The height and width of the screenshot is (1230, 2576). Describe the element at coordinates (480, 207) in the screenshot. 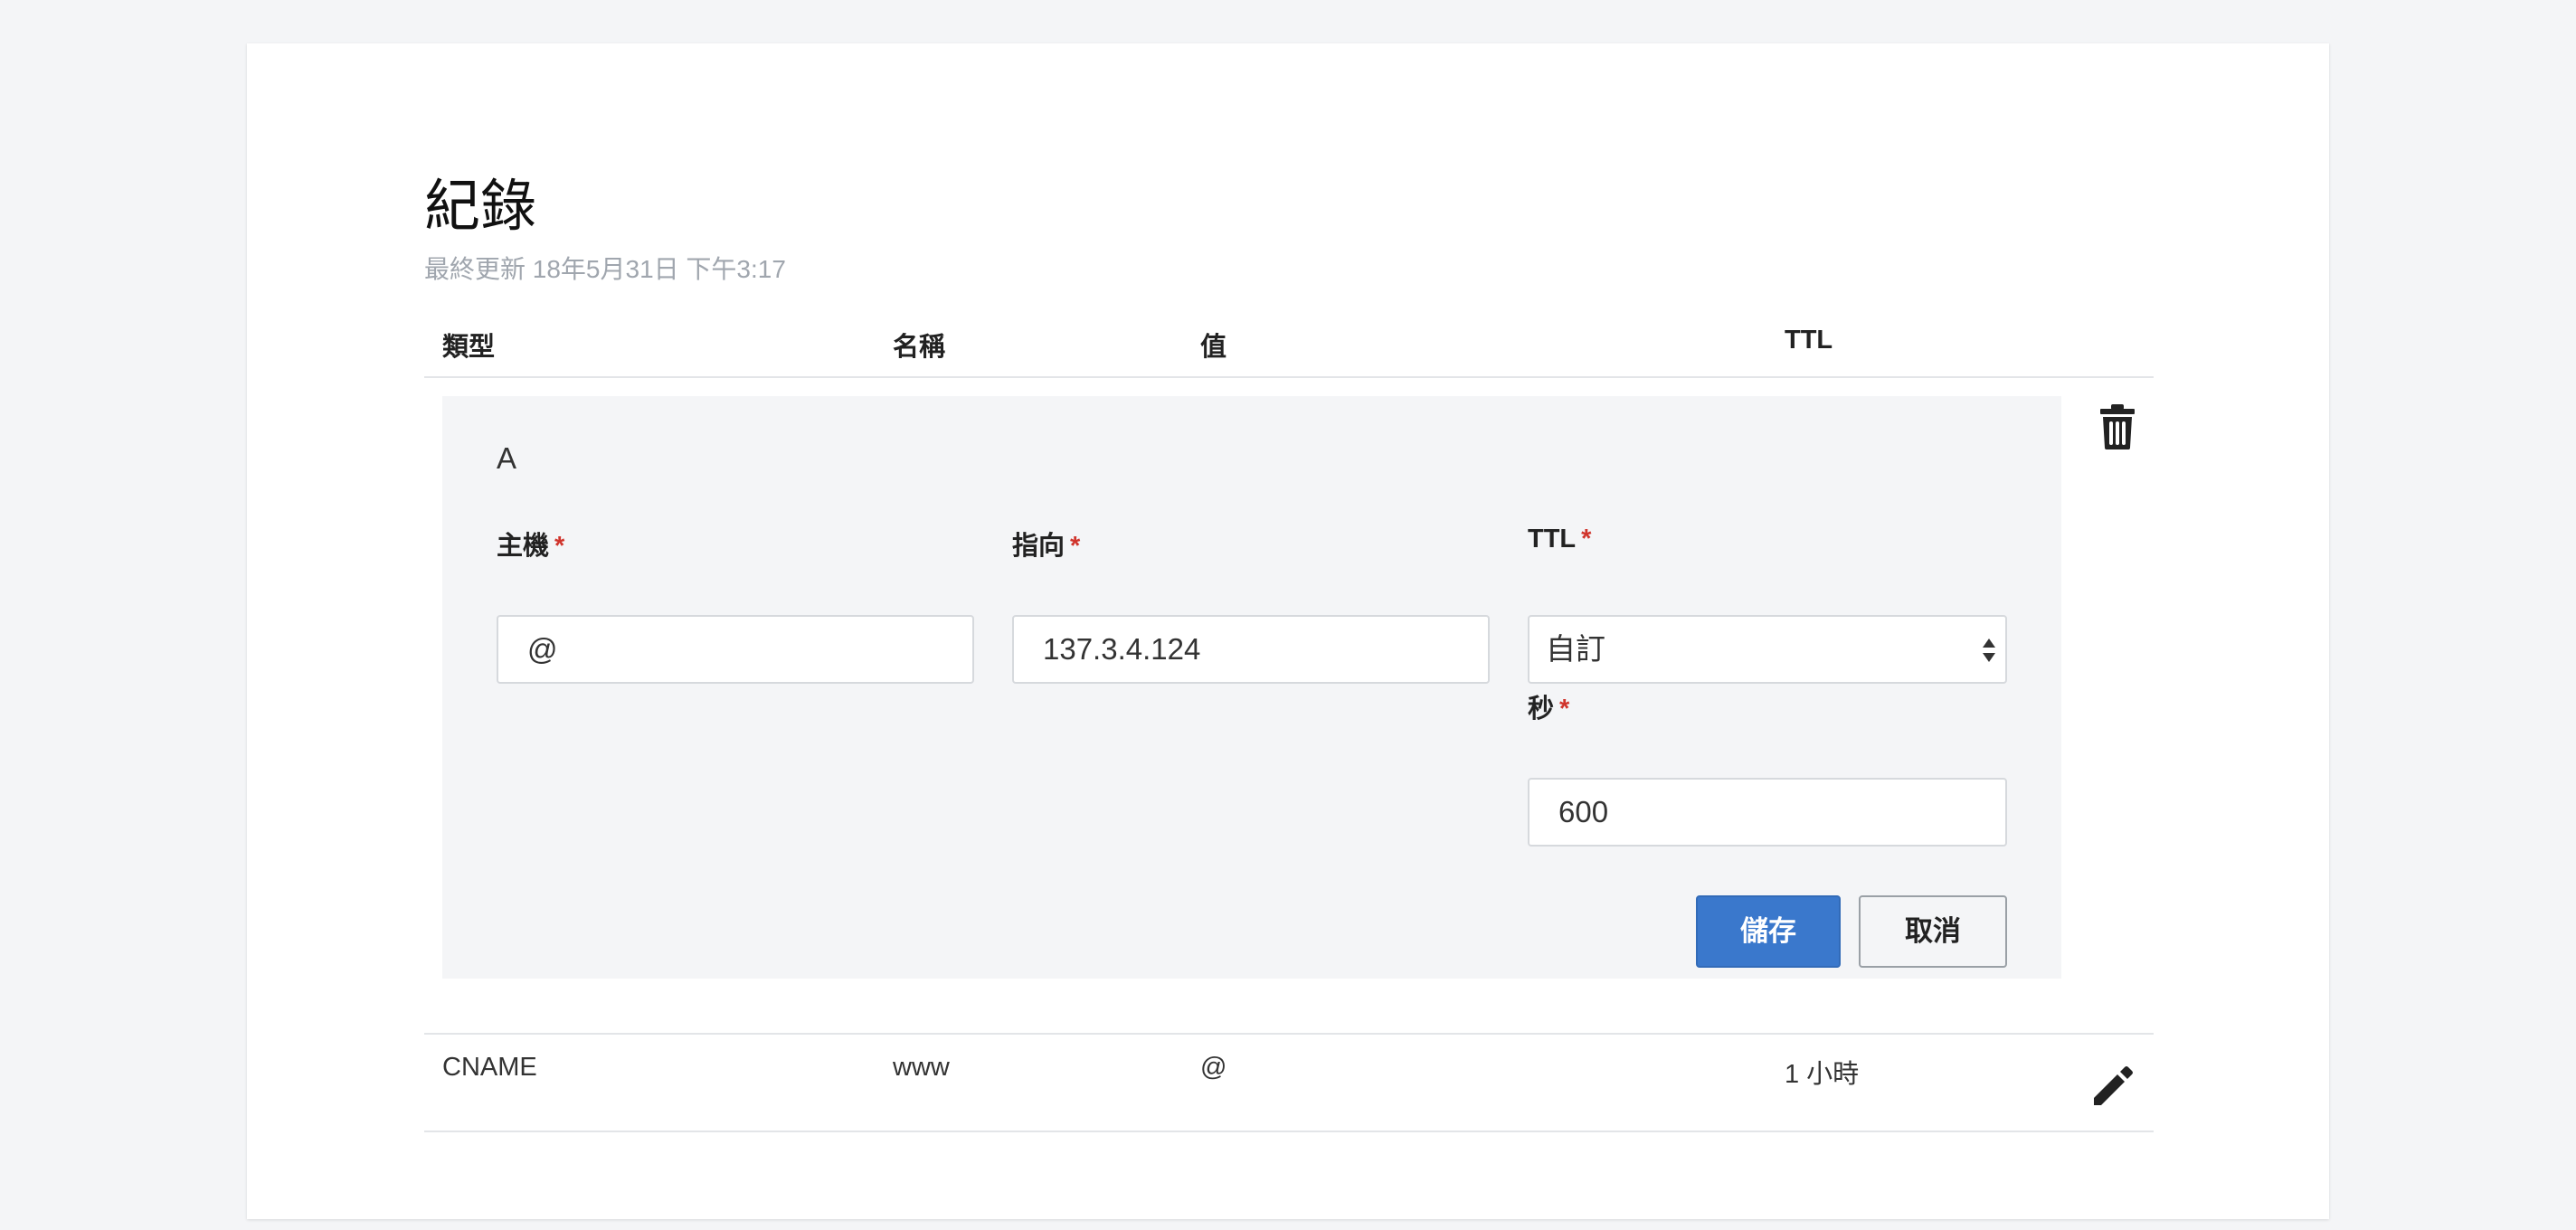

I see `page-title: 紀錄` at that location.